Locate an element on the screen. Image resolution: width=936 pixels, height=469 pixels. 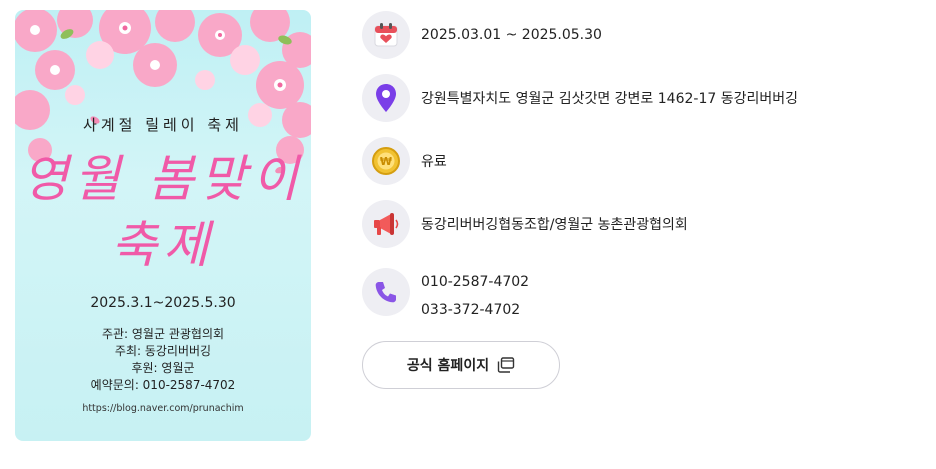
poster-reservation: 예약문의: 010-2587-4702 is located at coordinates (163, 385).